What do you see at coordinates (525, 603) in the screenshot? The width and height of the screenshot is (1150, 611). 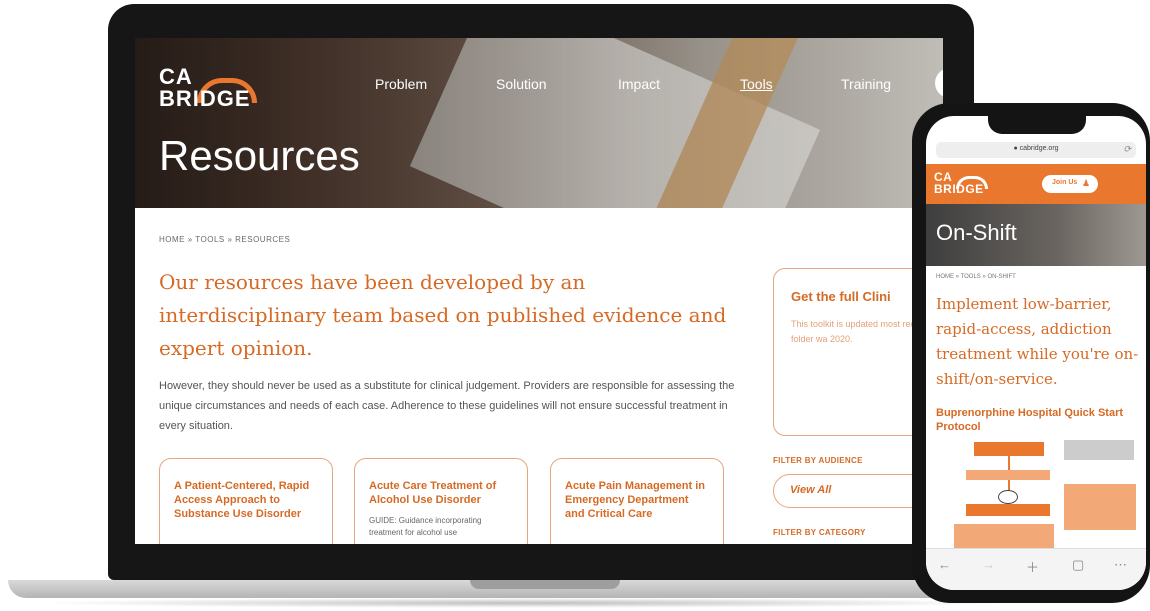 I see `laptop-shadow` at bounding box center [525, 603].